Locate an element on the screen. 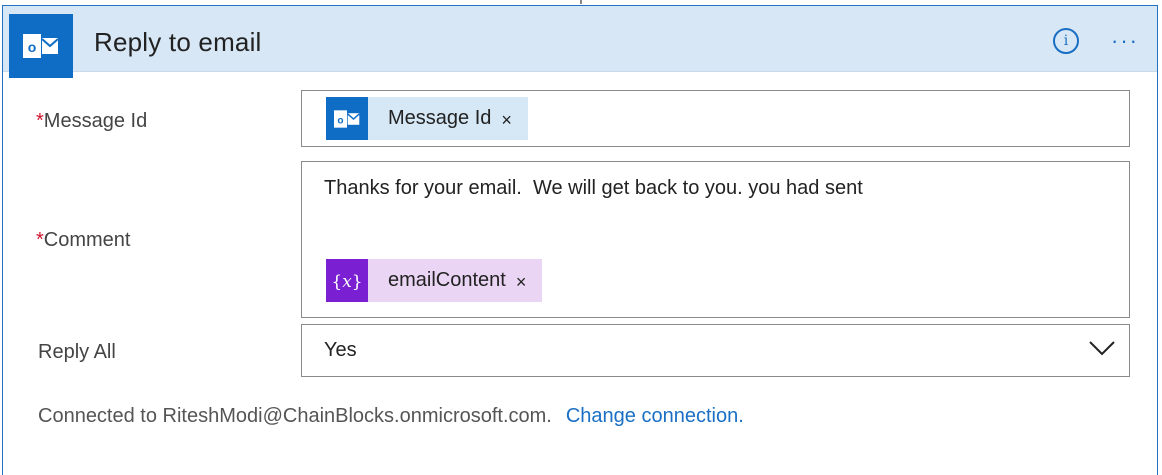 The image size is (1162, 475). message-id-token: o Message Id × is located at coordinates (427, 118).